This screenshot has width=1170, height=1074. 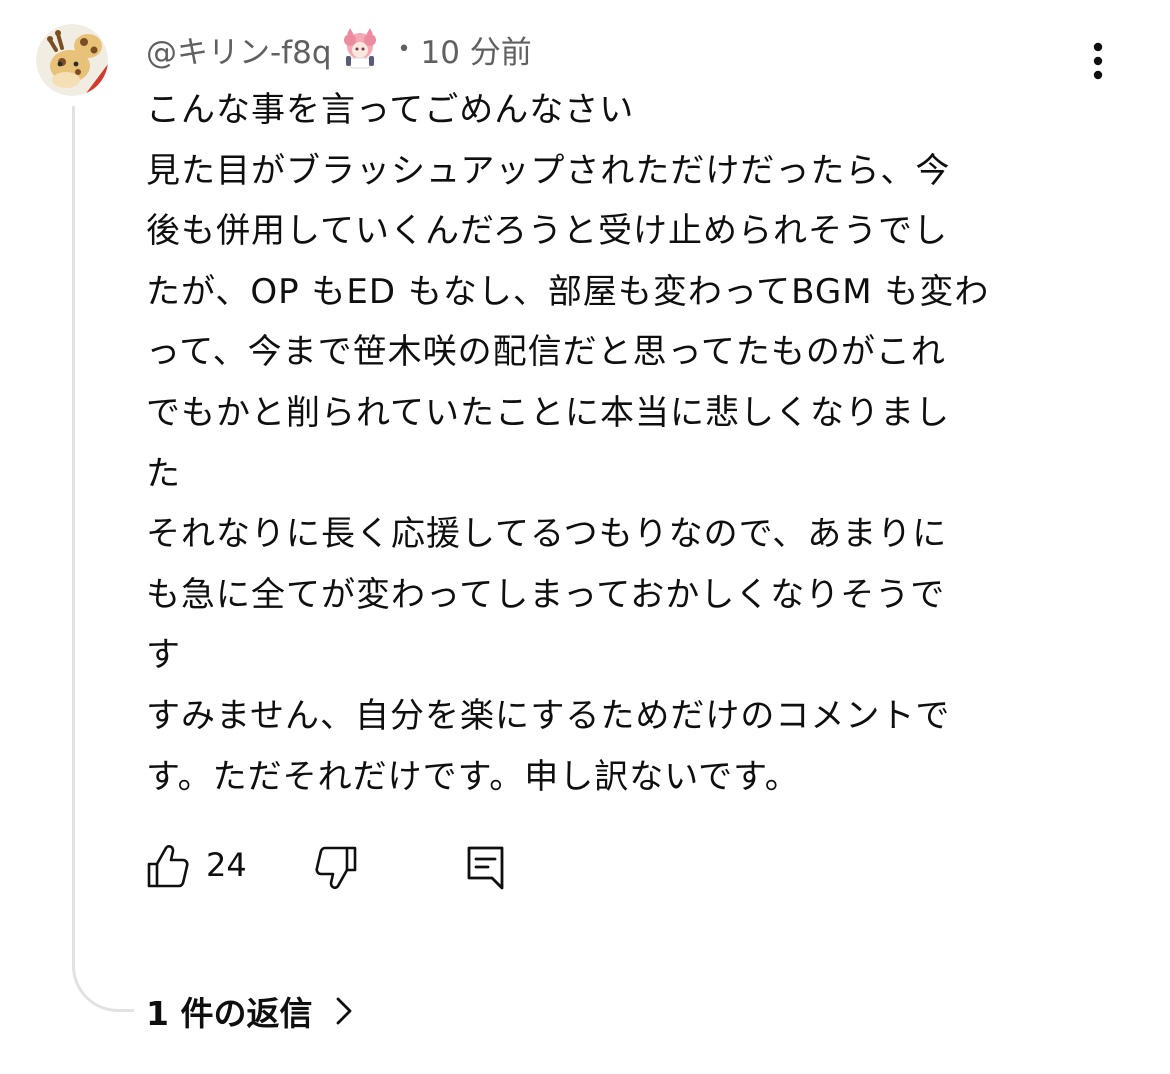 I want to click on comment-text-line: す。ただそれだけです。申し訳ないです。, so click(x=473, y=776).